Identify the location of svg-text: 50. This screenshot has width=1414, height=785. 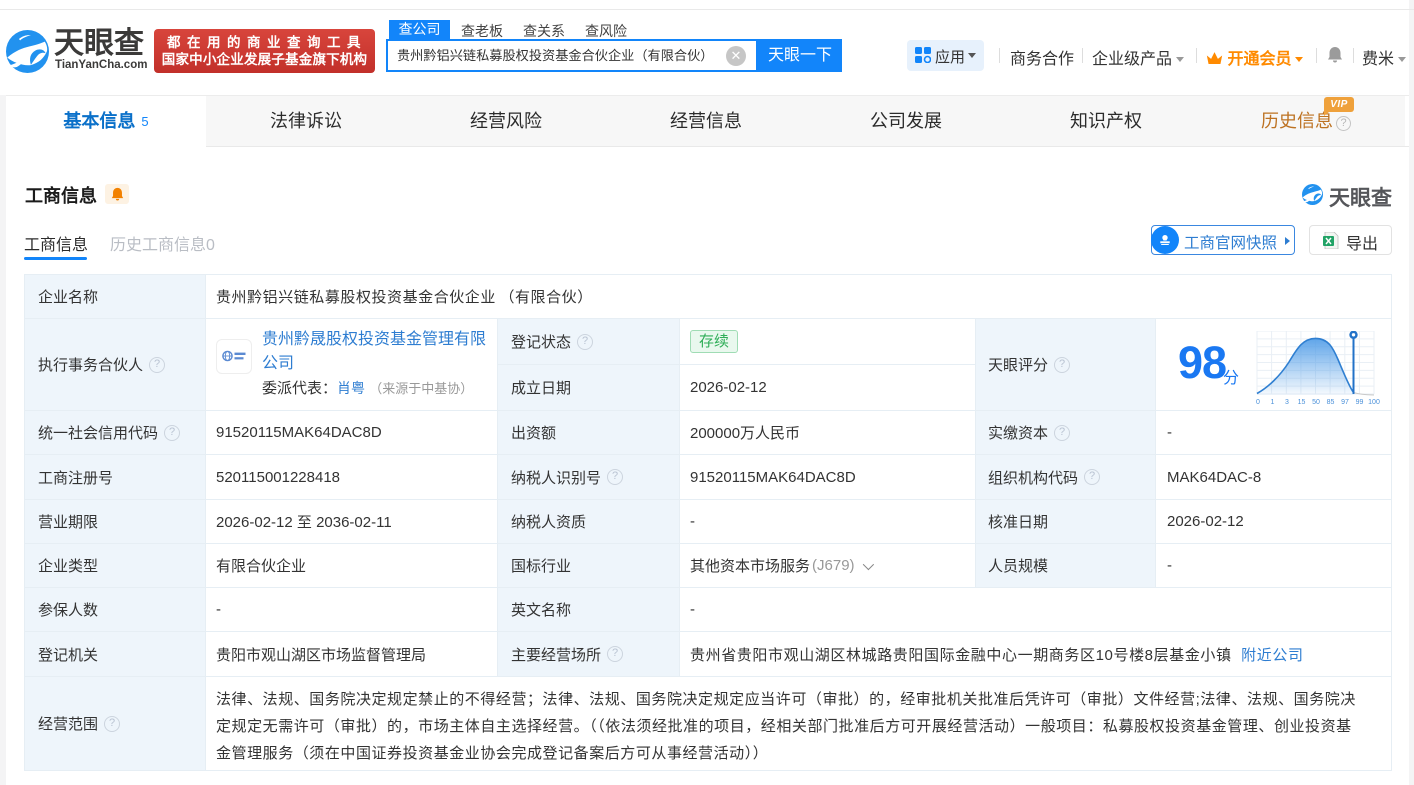
(1316, 402).